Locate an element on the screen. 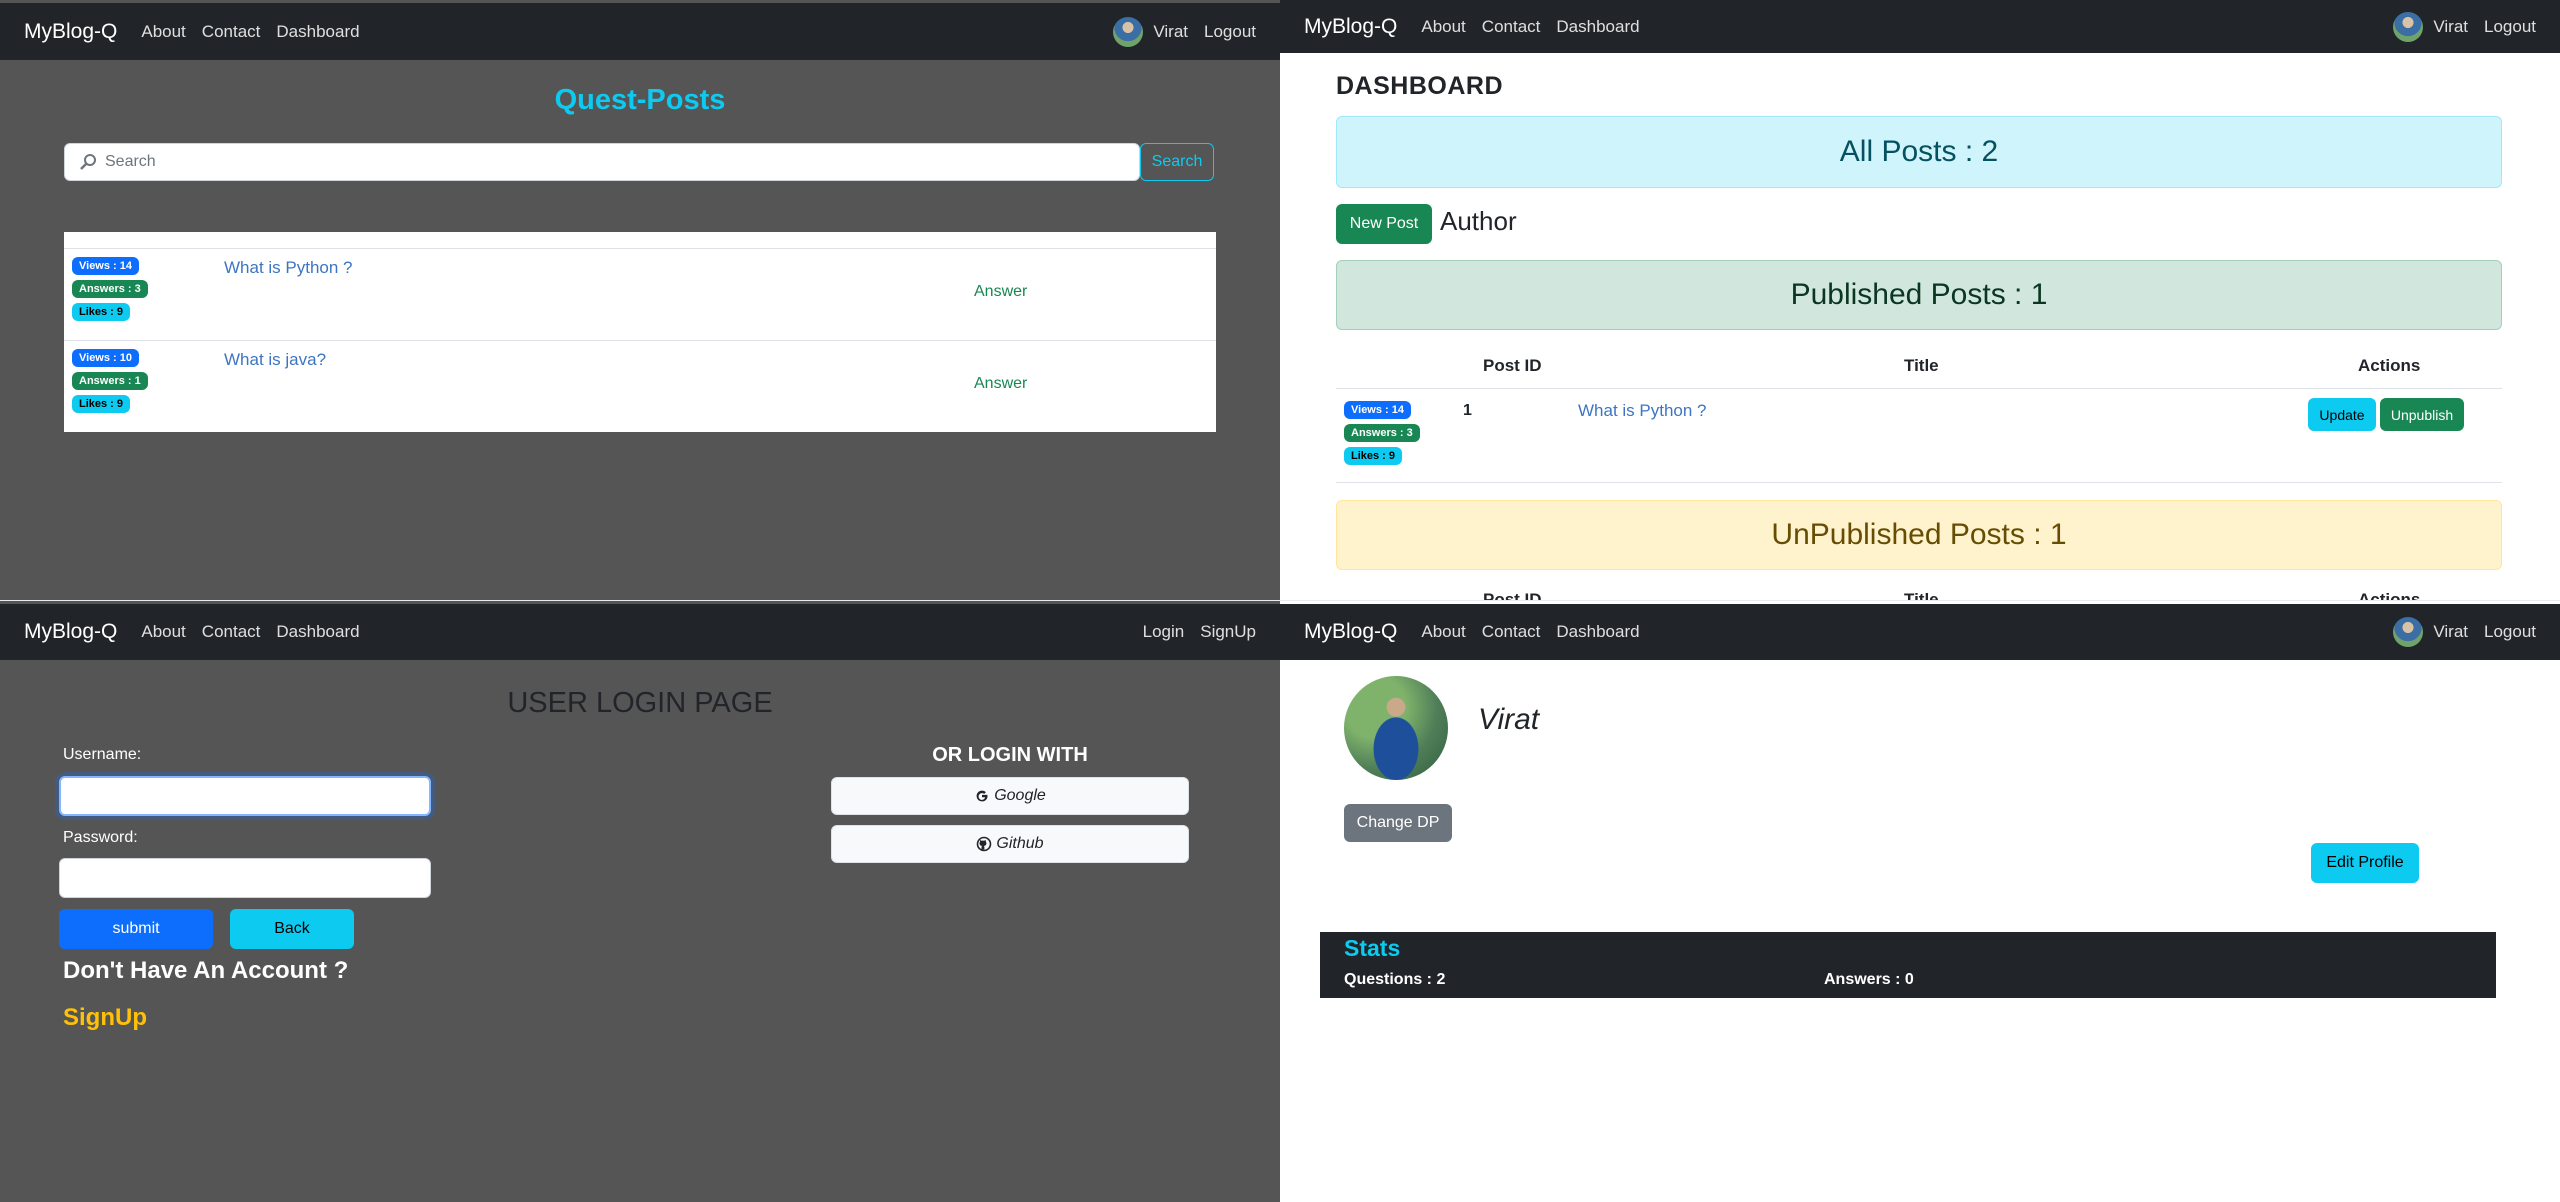  answers-badge: Answers : 1 is located at coordinates (110, 381).